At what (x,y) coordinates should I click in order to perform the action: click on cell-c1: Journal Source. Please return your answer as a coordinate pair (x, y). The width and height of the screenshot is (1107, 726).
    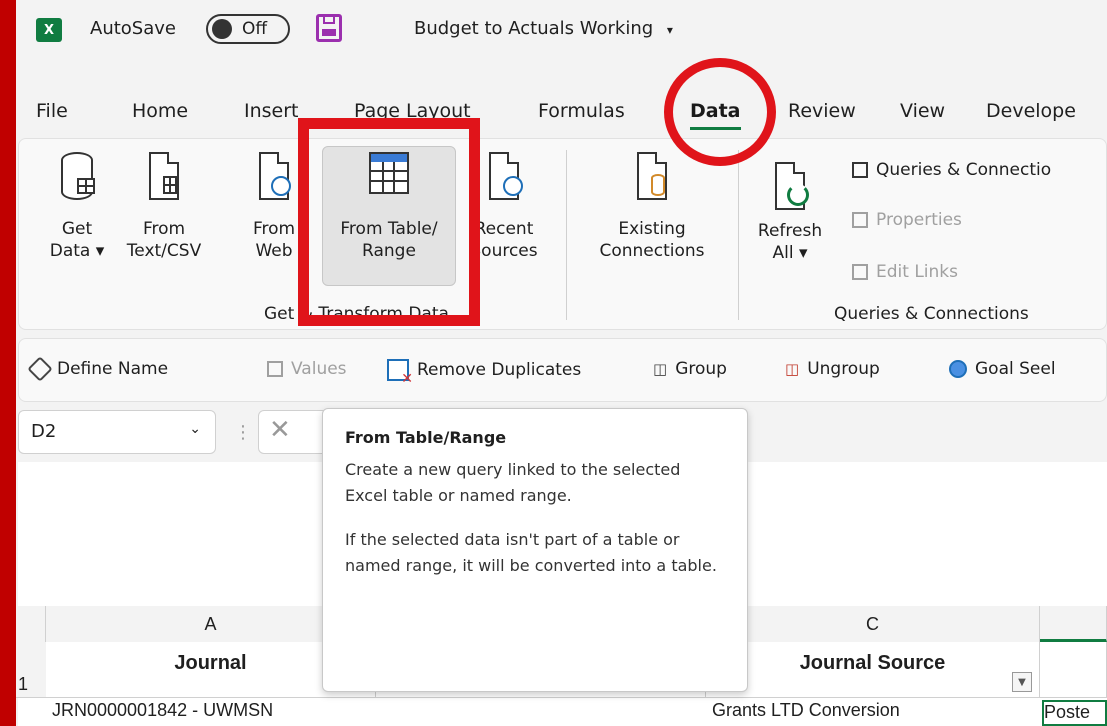
    Looking at the image, I should click on (873, 670).